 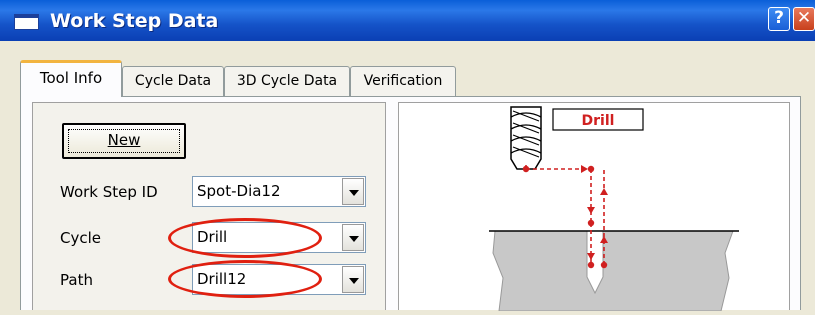 What do you see at coordinates (71, 78) in the screenshot?
I see `tab-tool-info: Tool Info` at bounding box center [71, 78].